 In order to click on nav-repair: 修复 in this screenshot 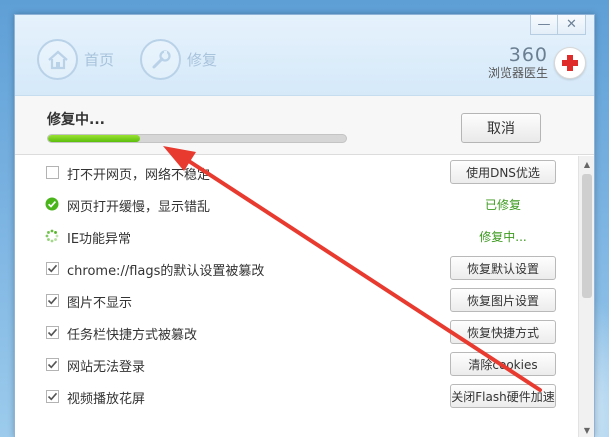, I will do `click(178, 59)`.